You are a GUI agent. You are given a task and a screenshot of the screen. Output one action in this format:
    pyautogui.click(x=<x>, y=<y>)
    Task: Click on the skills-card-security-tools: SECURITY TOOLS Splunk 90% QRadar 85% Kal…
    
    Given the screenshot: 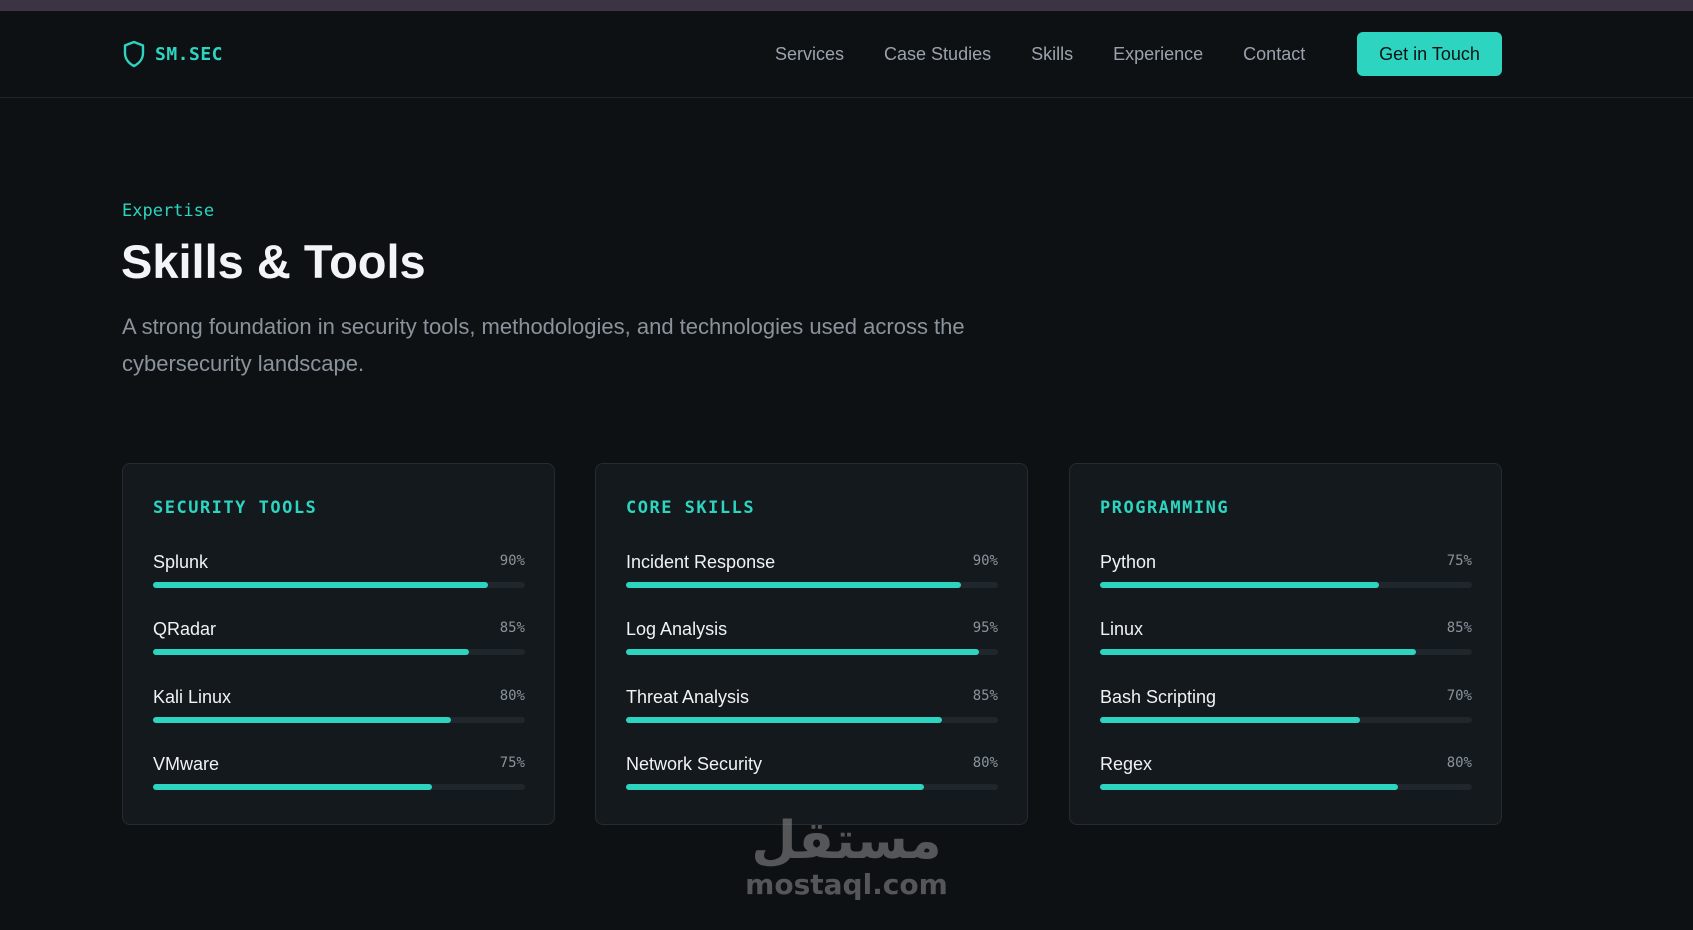 What is the action you would take?
    pyautogui.click(x=338, y=644)
    